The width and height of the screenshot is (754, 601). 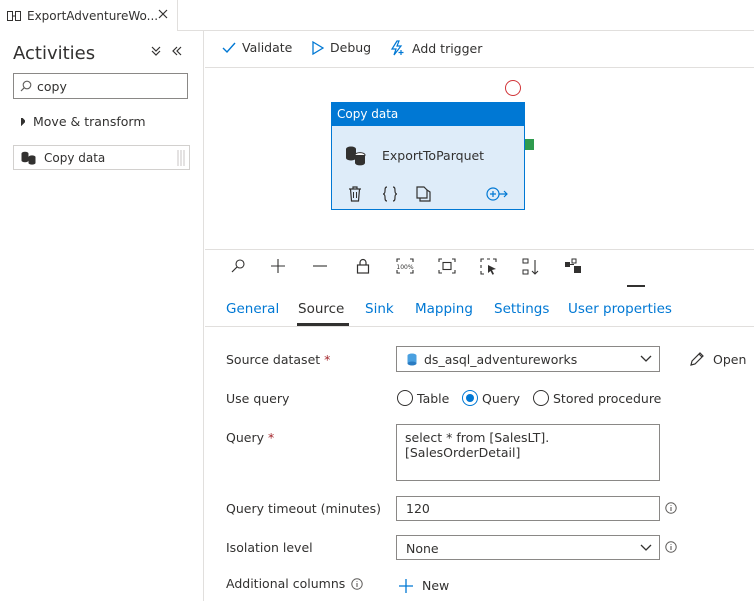 I want to click on timeout-input, so click(x=528, y=508).